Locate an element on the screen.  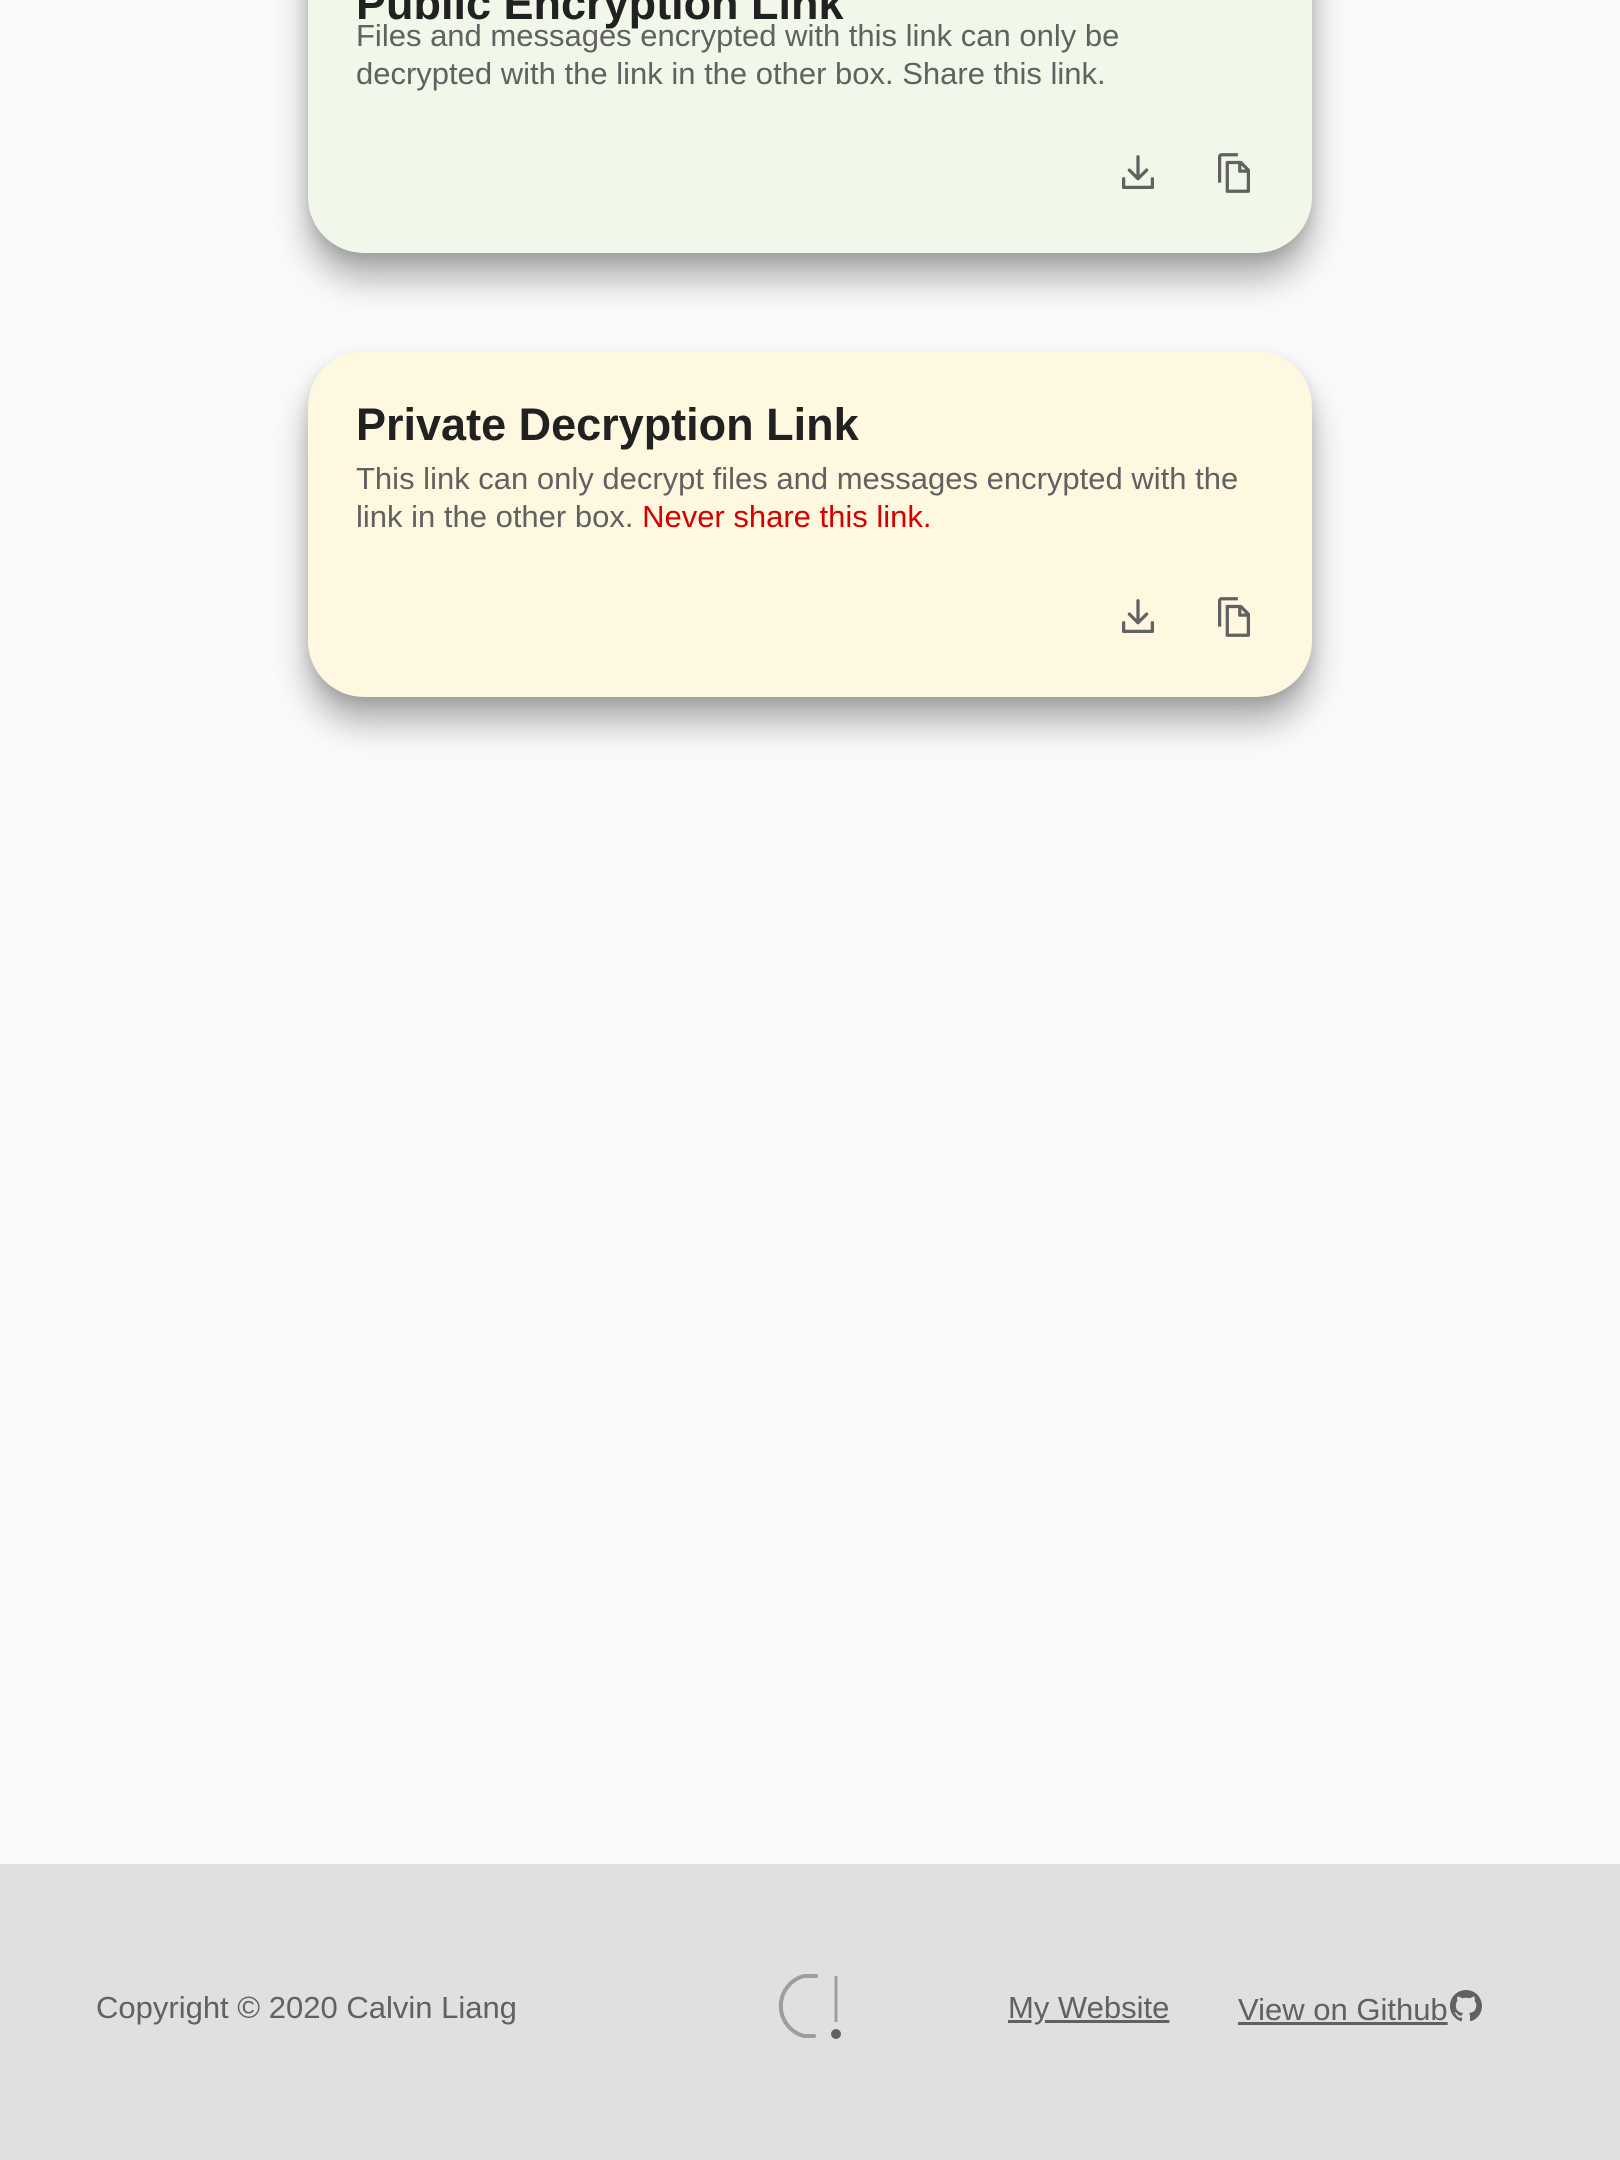
github-link-label: View on Github is located at coordinates (1343, 2009).